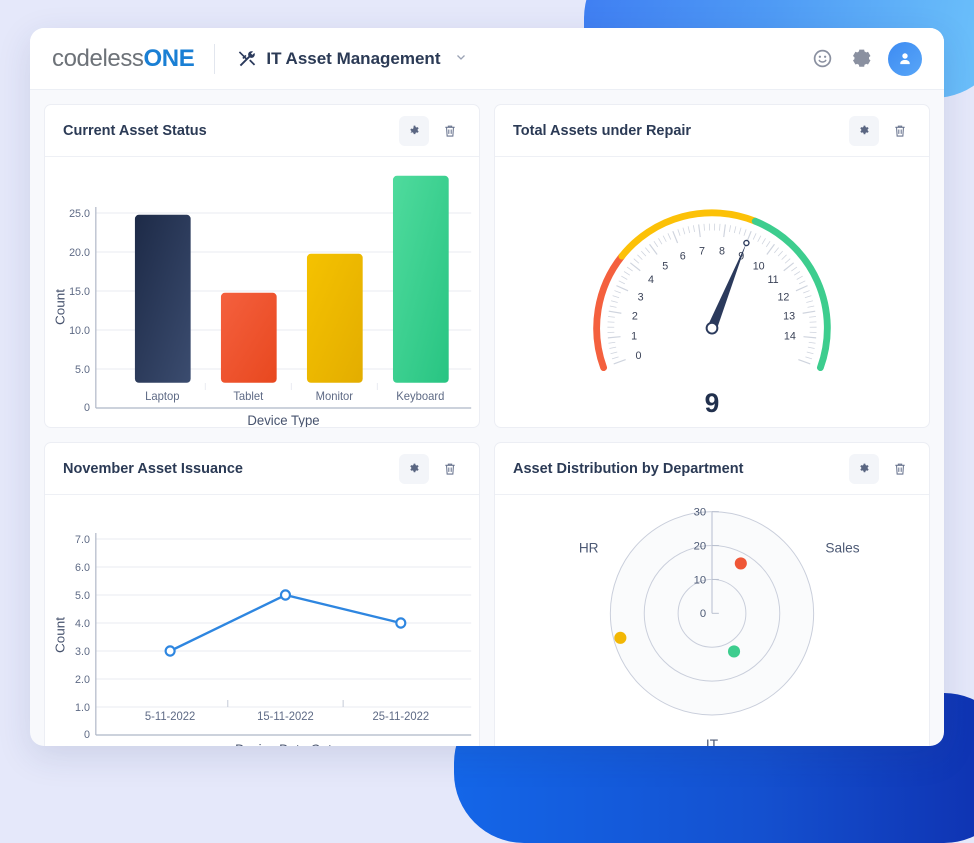 The width and height of the screenshot is (974, 843). Describe the element at coordinates (335, 318) in the screenshot. I see `bar-monitor` at that location.